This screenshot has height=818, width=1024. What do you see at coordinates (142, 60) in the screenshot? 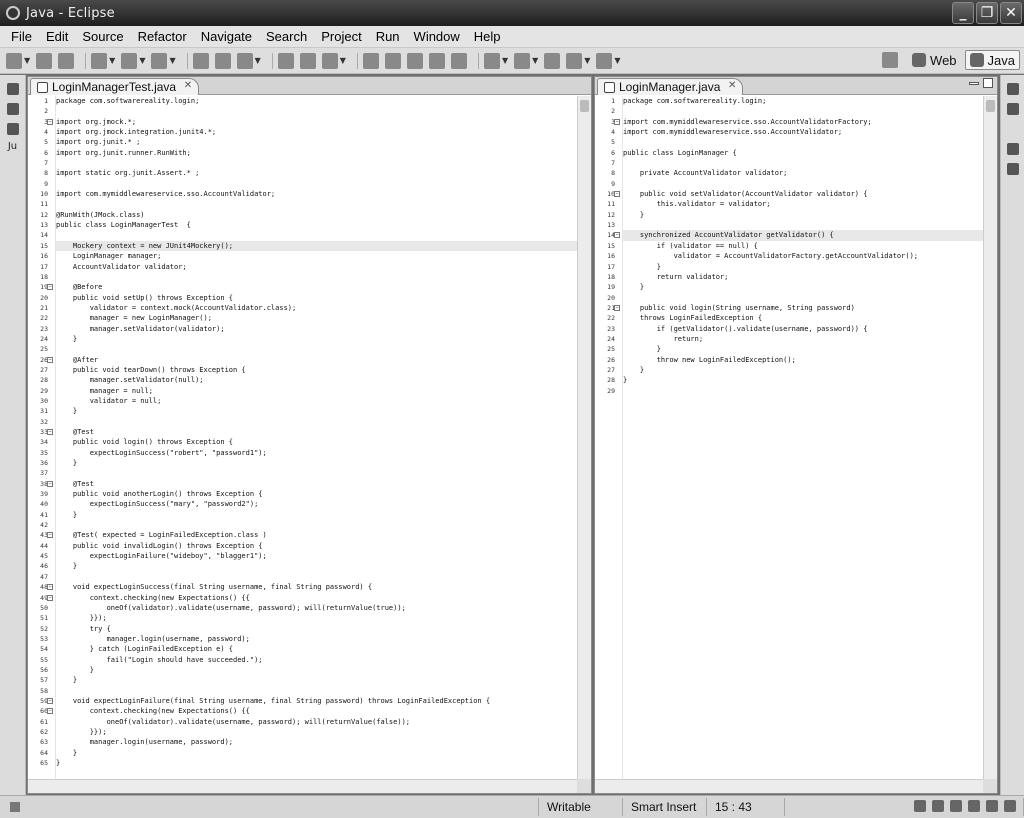
I see `run-dropdown-icon: ▼` at bounding box center [142, 60].